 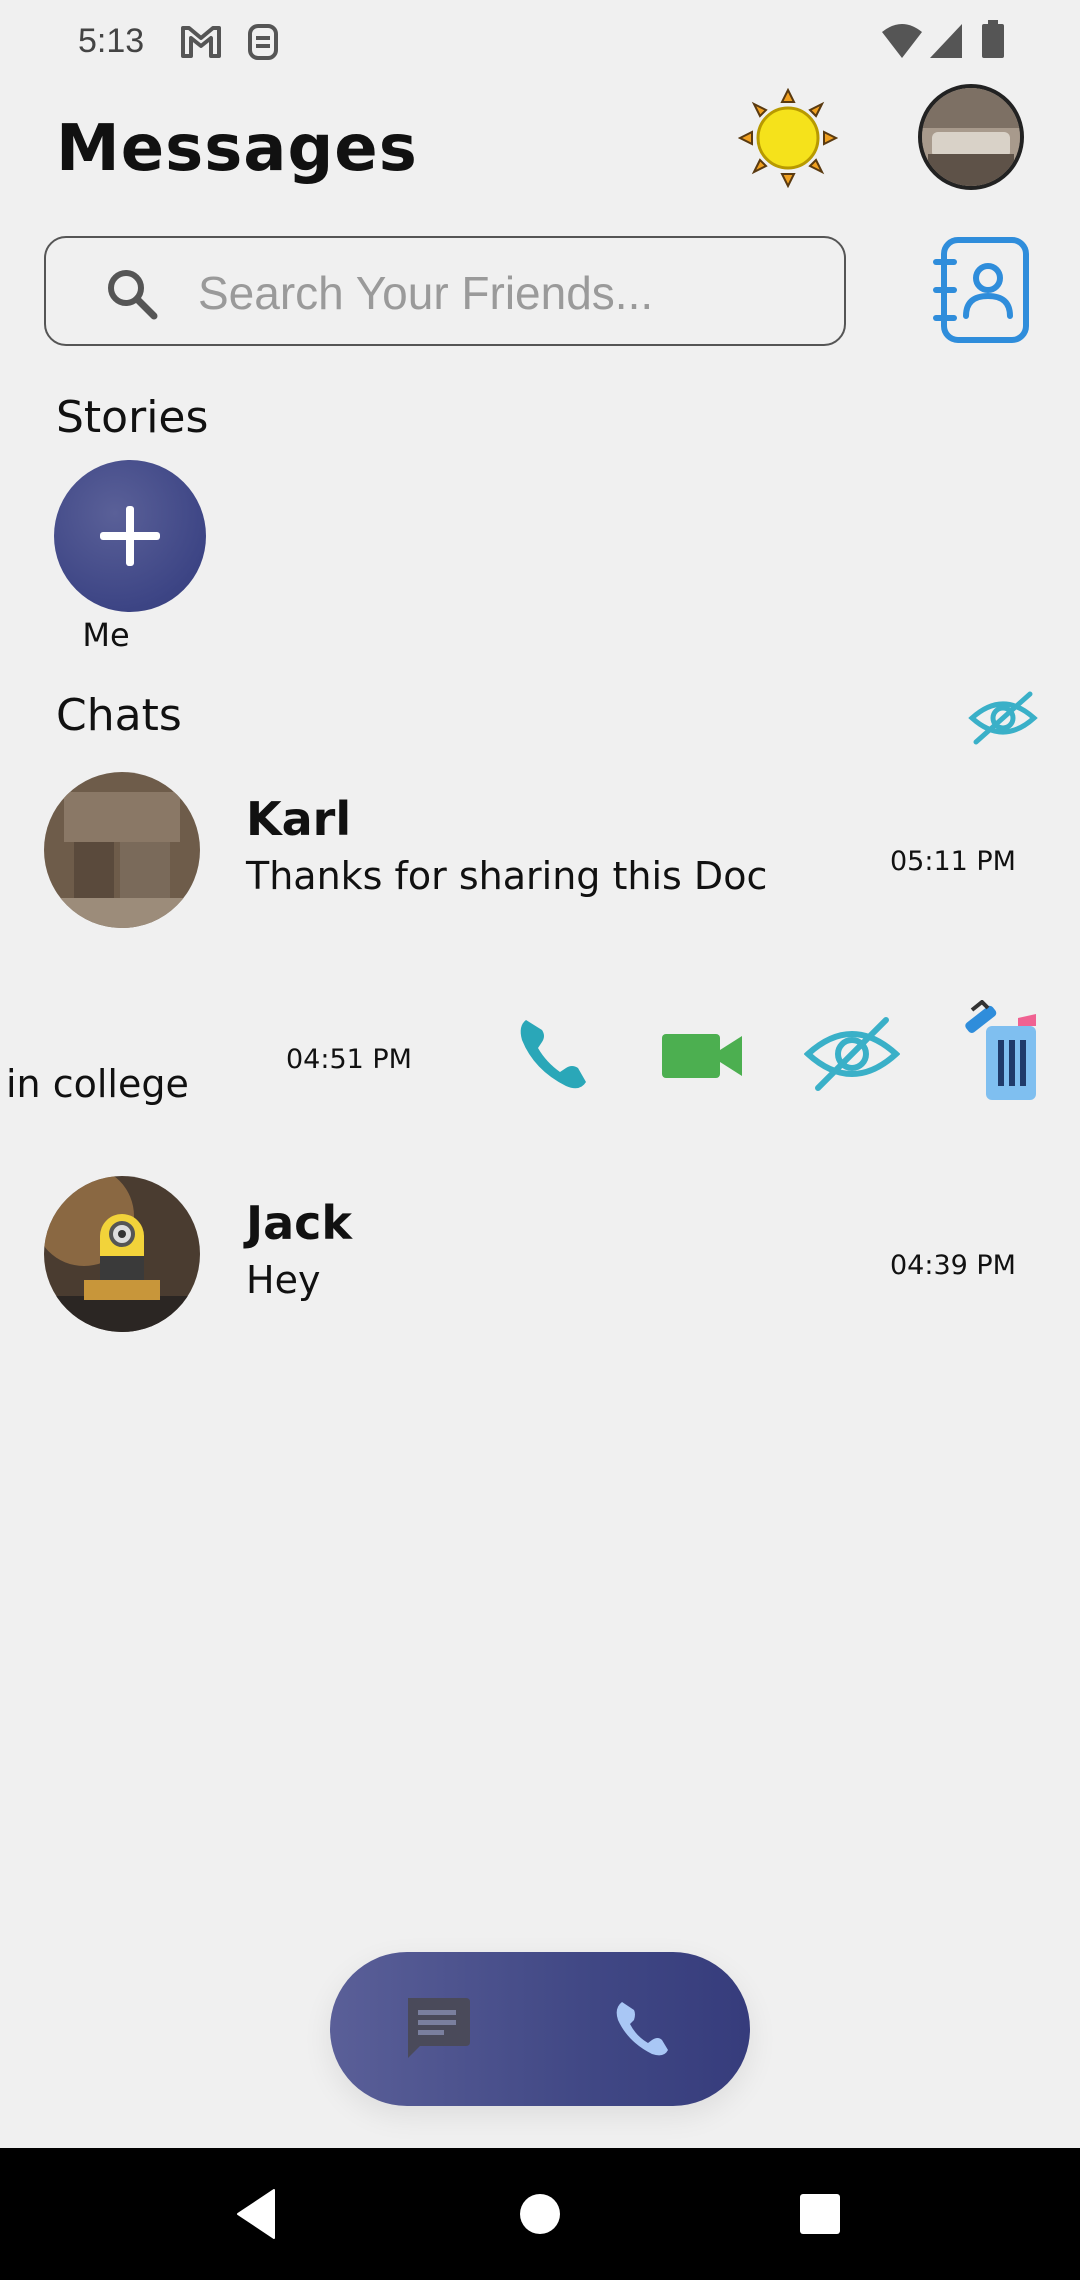 I want to click on chat-last-message: in college, so click(x=97, y=1084).